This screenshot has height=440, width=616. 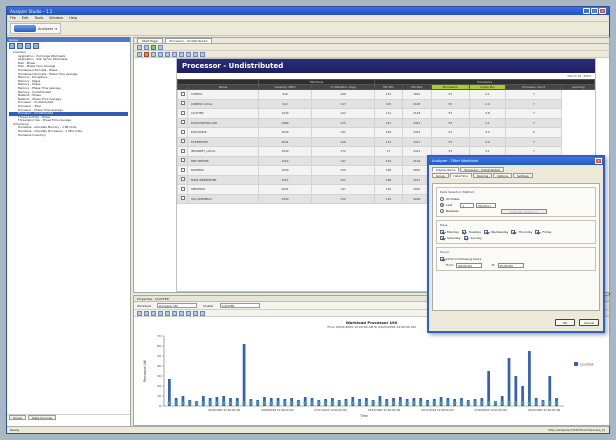 I want to click on maximize-button: □, so click(x=594, y=11).